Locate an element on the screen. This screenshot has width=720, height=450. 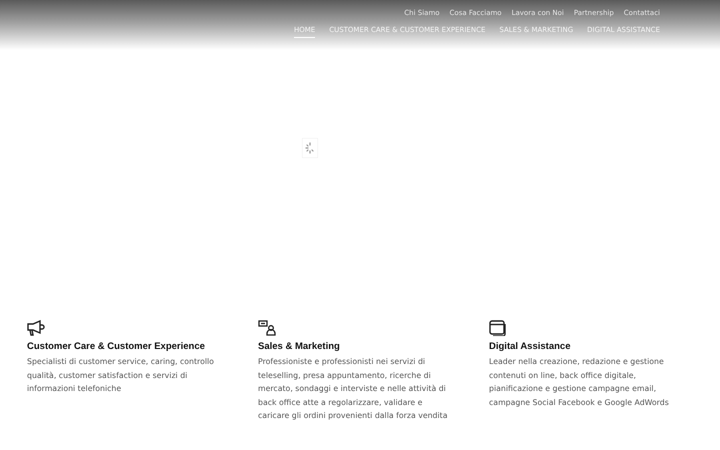
megaphone-icon is located at coordinates (36, 328).